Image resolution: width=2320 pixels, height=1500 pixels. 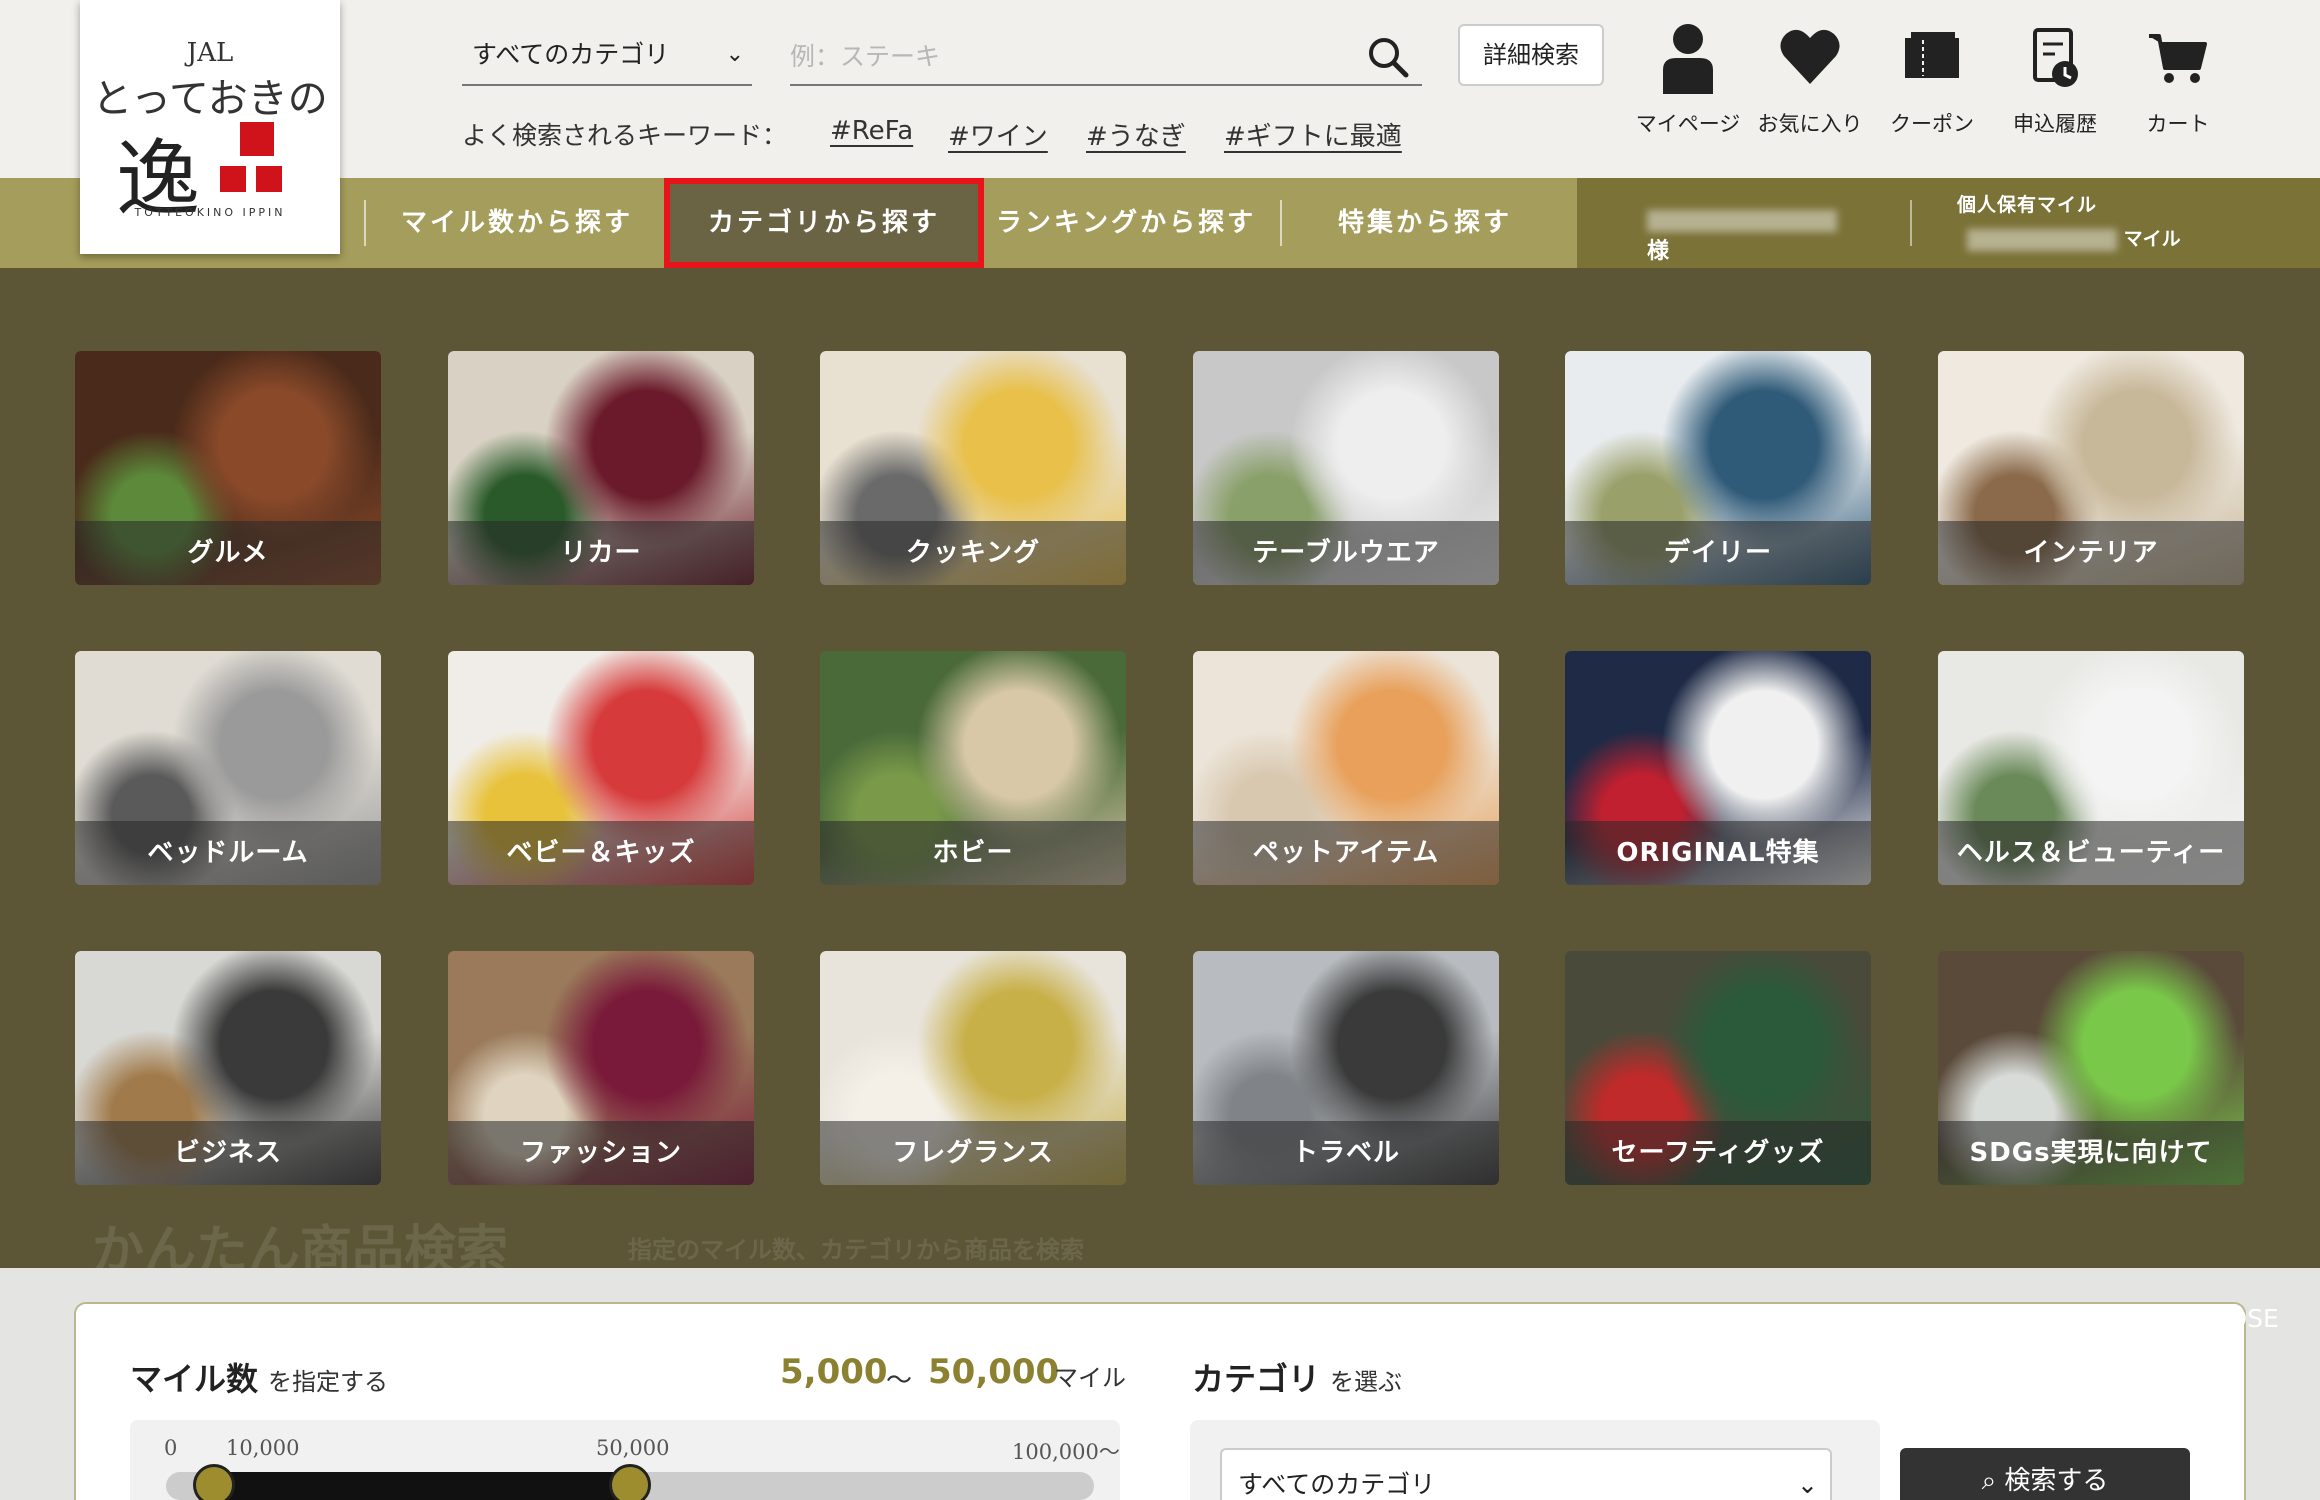 I want to click on category-tile: インテリア, so click(x=2091, y=468).